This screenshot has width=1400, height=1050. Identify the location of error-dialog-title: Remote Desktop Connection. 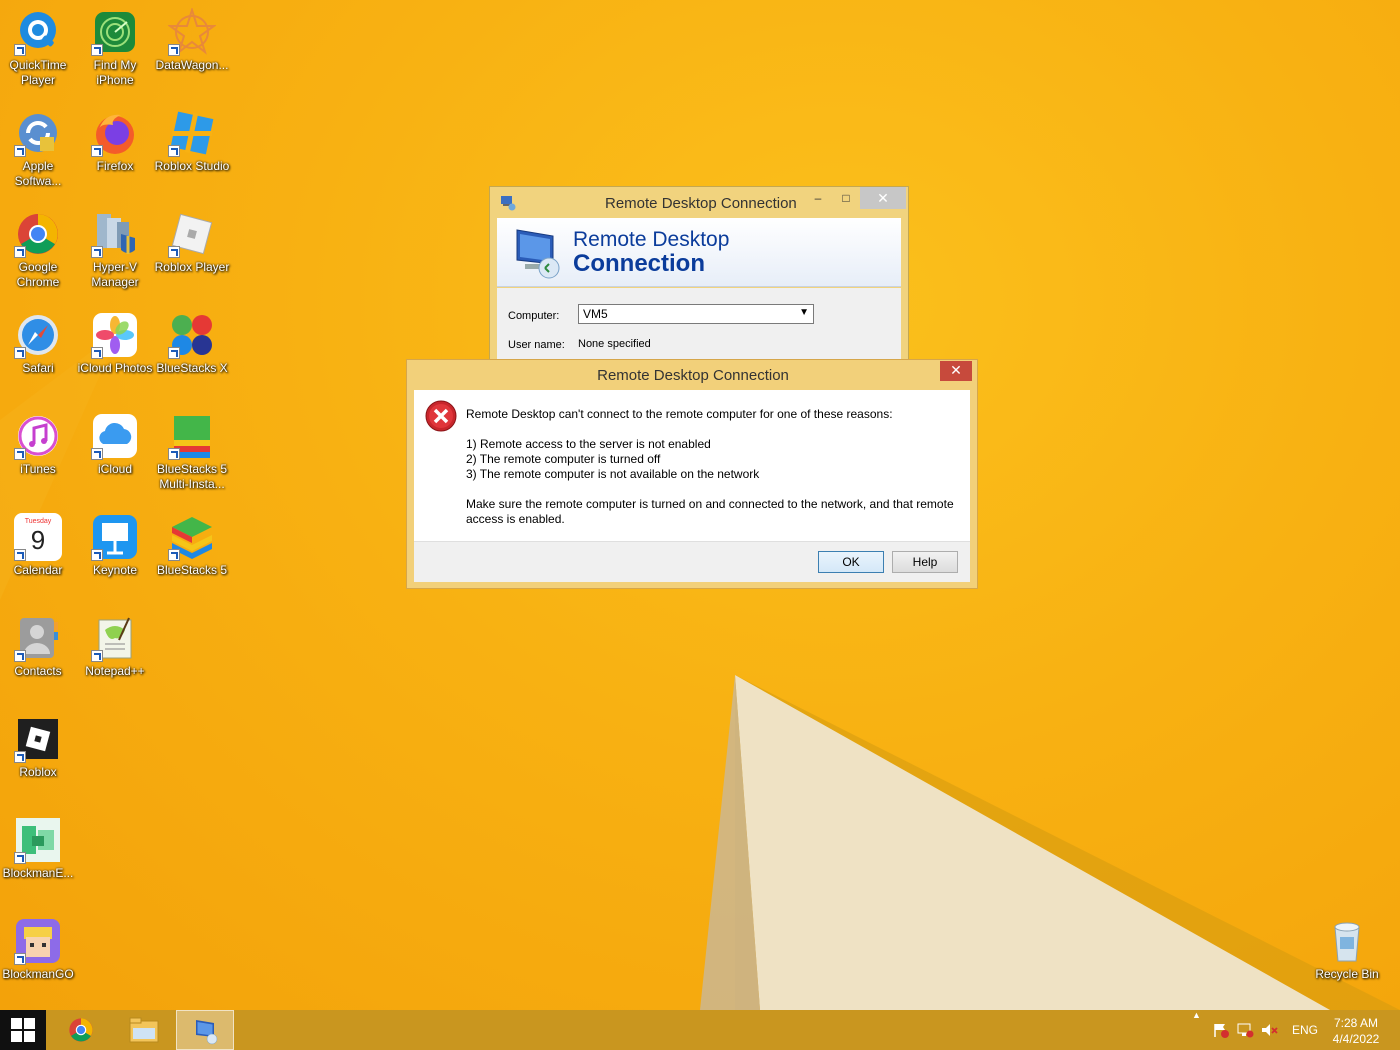
(693, 375).